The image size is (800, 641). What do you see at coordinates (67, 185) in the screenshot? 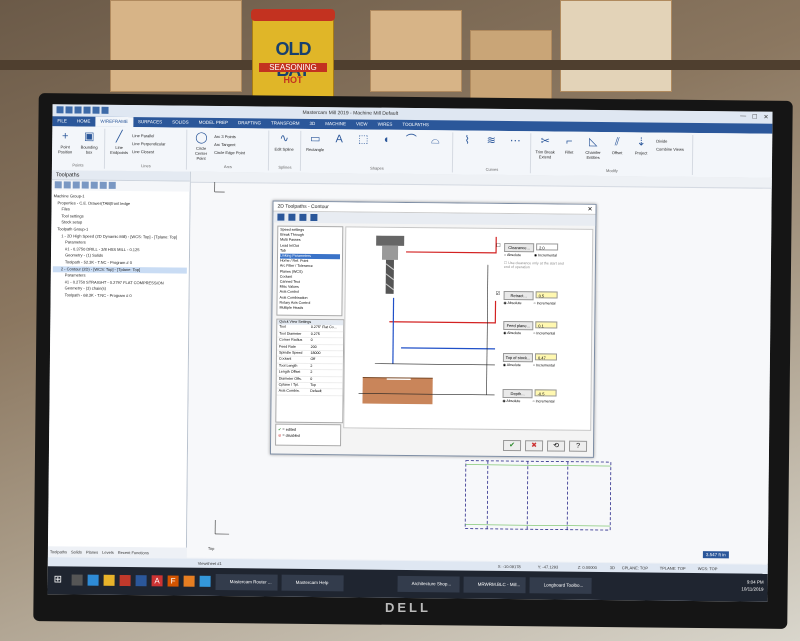
I see `regen-icon` at bounding box center [67, 185].